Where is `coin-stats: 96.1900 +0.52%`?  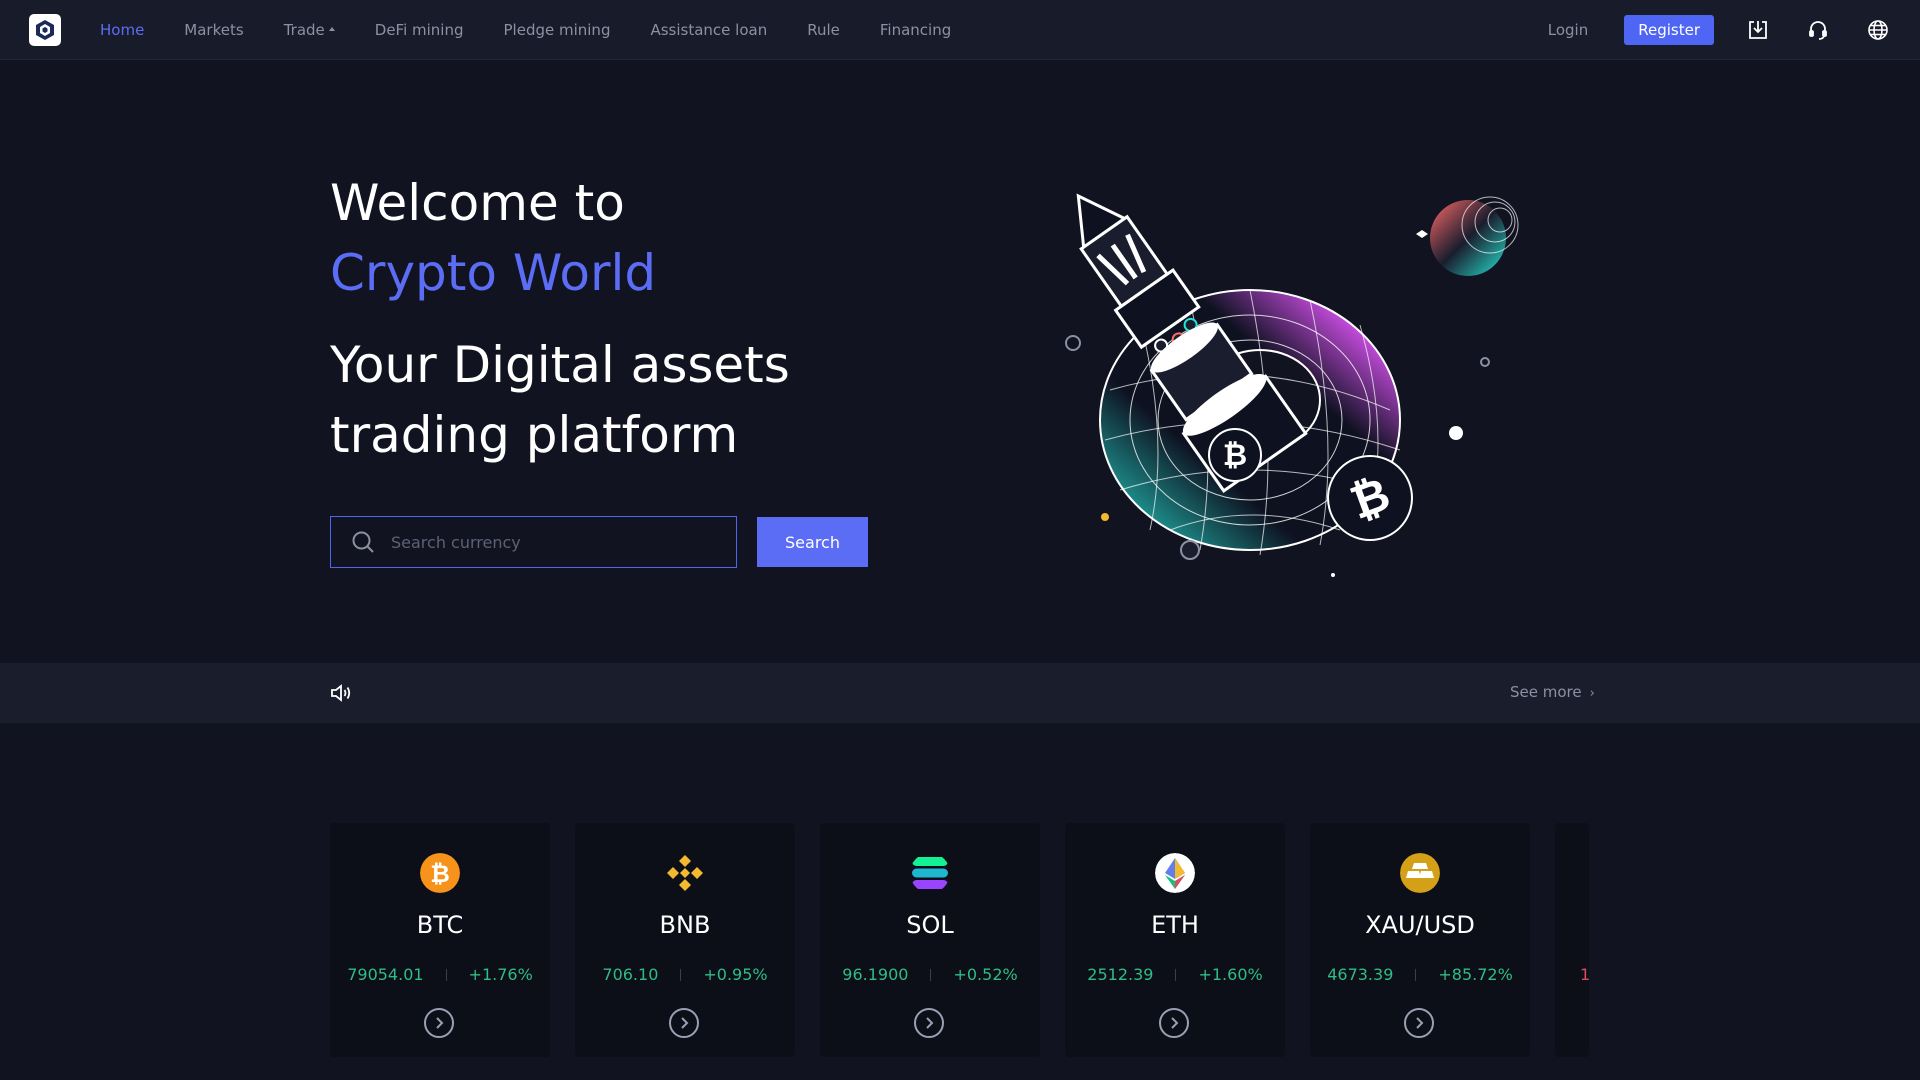 coin-stats: 96.1900 +0.52% is located at coordinates (930, 974).